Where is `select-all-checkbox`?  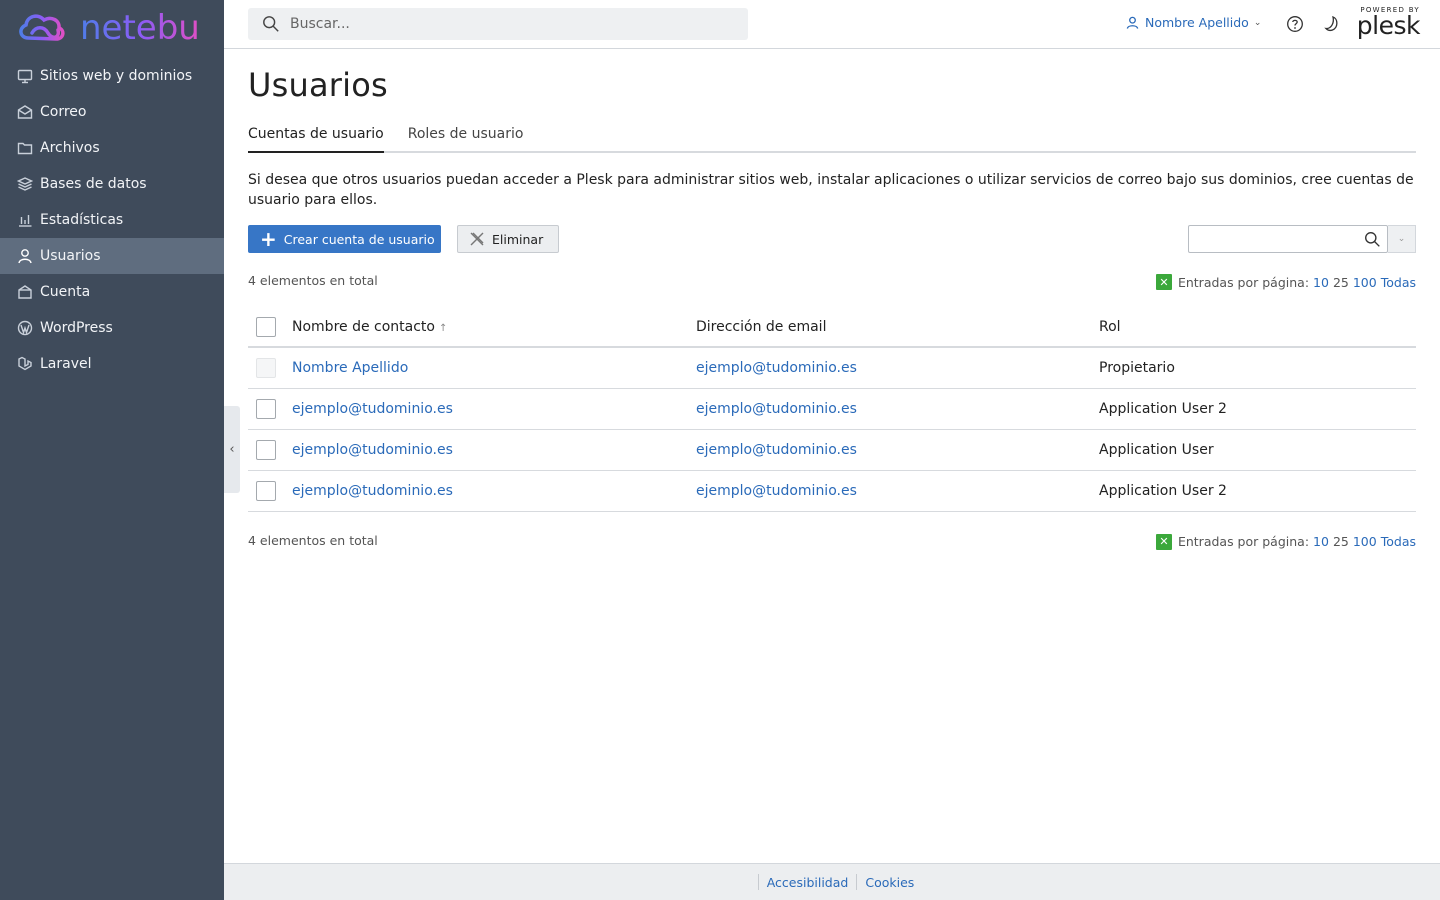 select-all-checkbox is located at coordinates (266, 326).